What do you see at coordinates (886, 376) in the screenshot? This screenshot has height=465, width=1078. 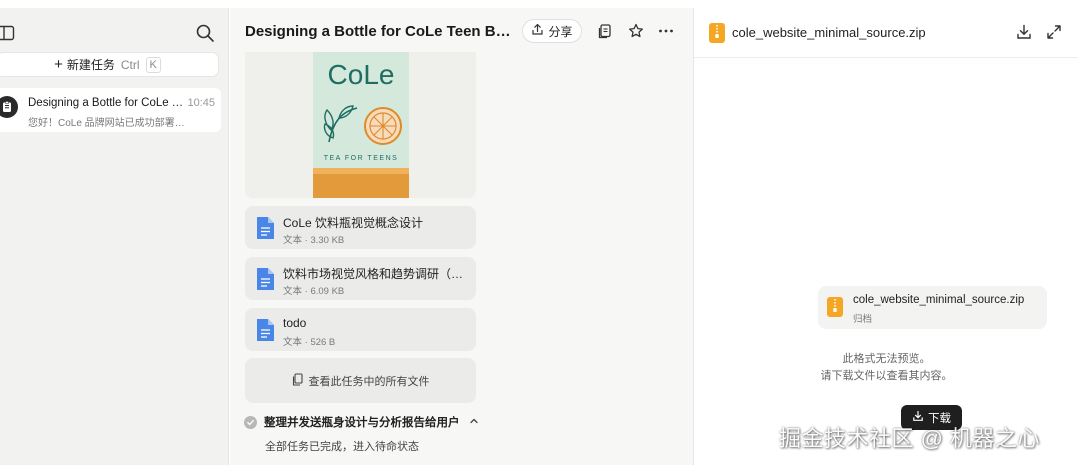 I see `no-preview-line2: 请下载文件以查看其内容。` at bounding box center [886, 376].